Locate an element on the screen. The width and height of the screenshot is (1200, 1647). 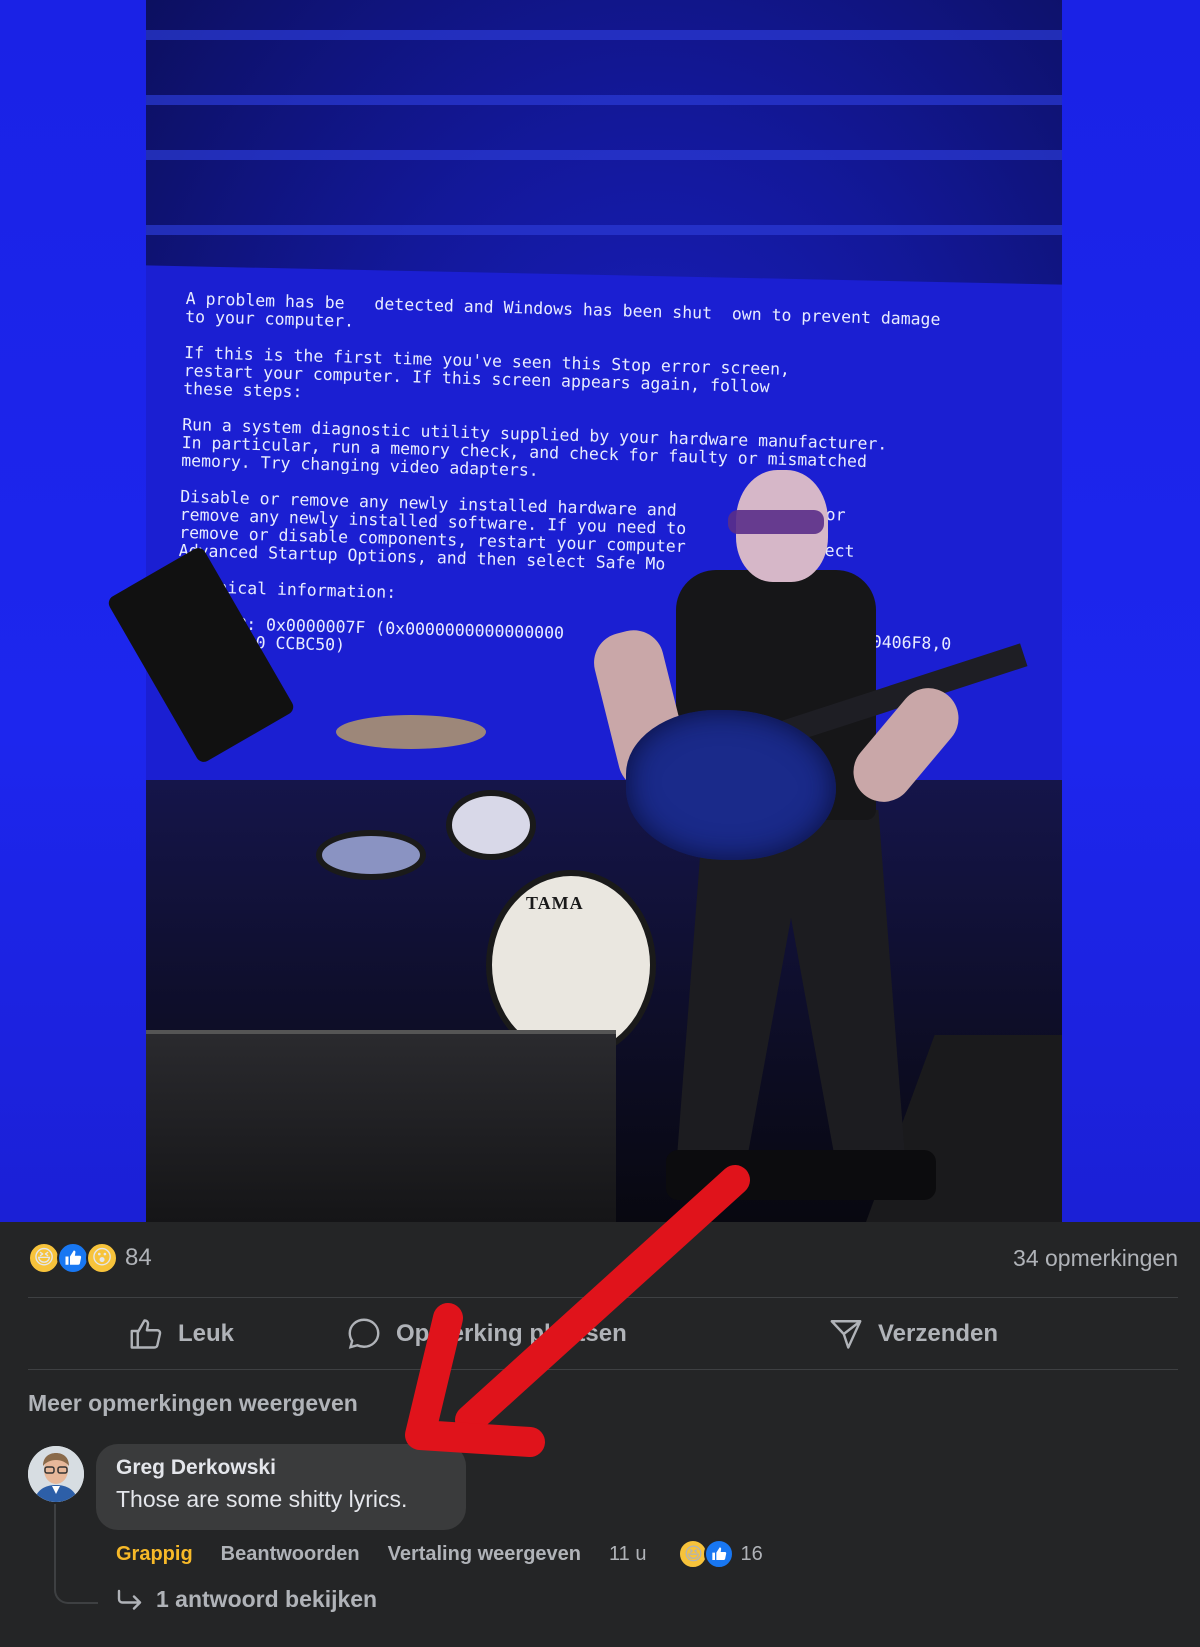
stage-monitor-left is located at coordinates (381, 1126).